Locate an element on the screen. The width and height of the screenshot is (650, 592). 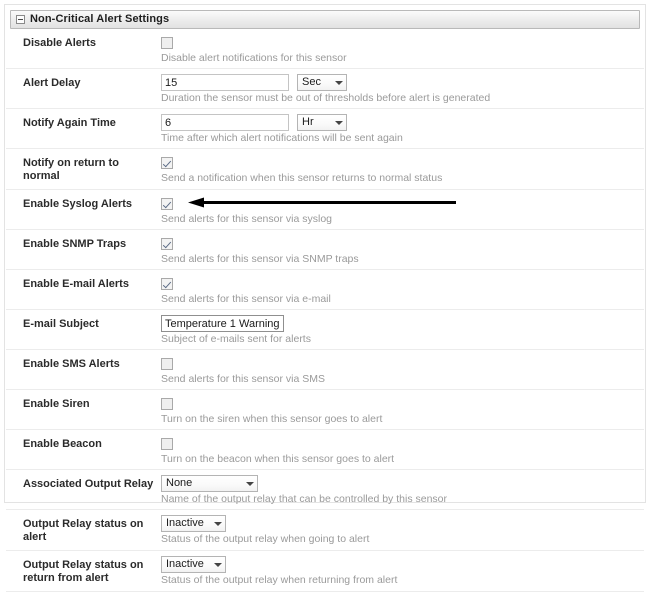
output-relay-status-on-return-select: Inactive is located at coordinates (193, 564).